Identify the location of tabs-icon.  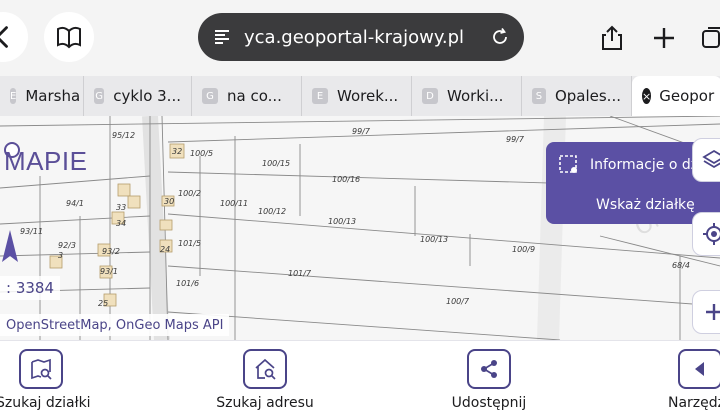
(711, 37).